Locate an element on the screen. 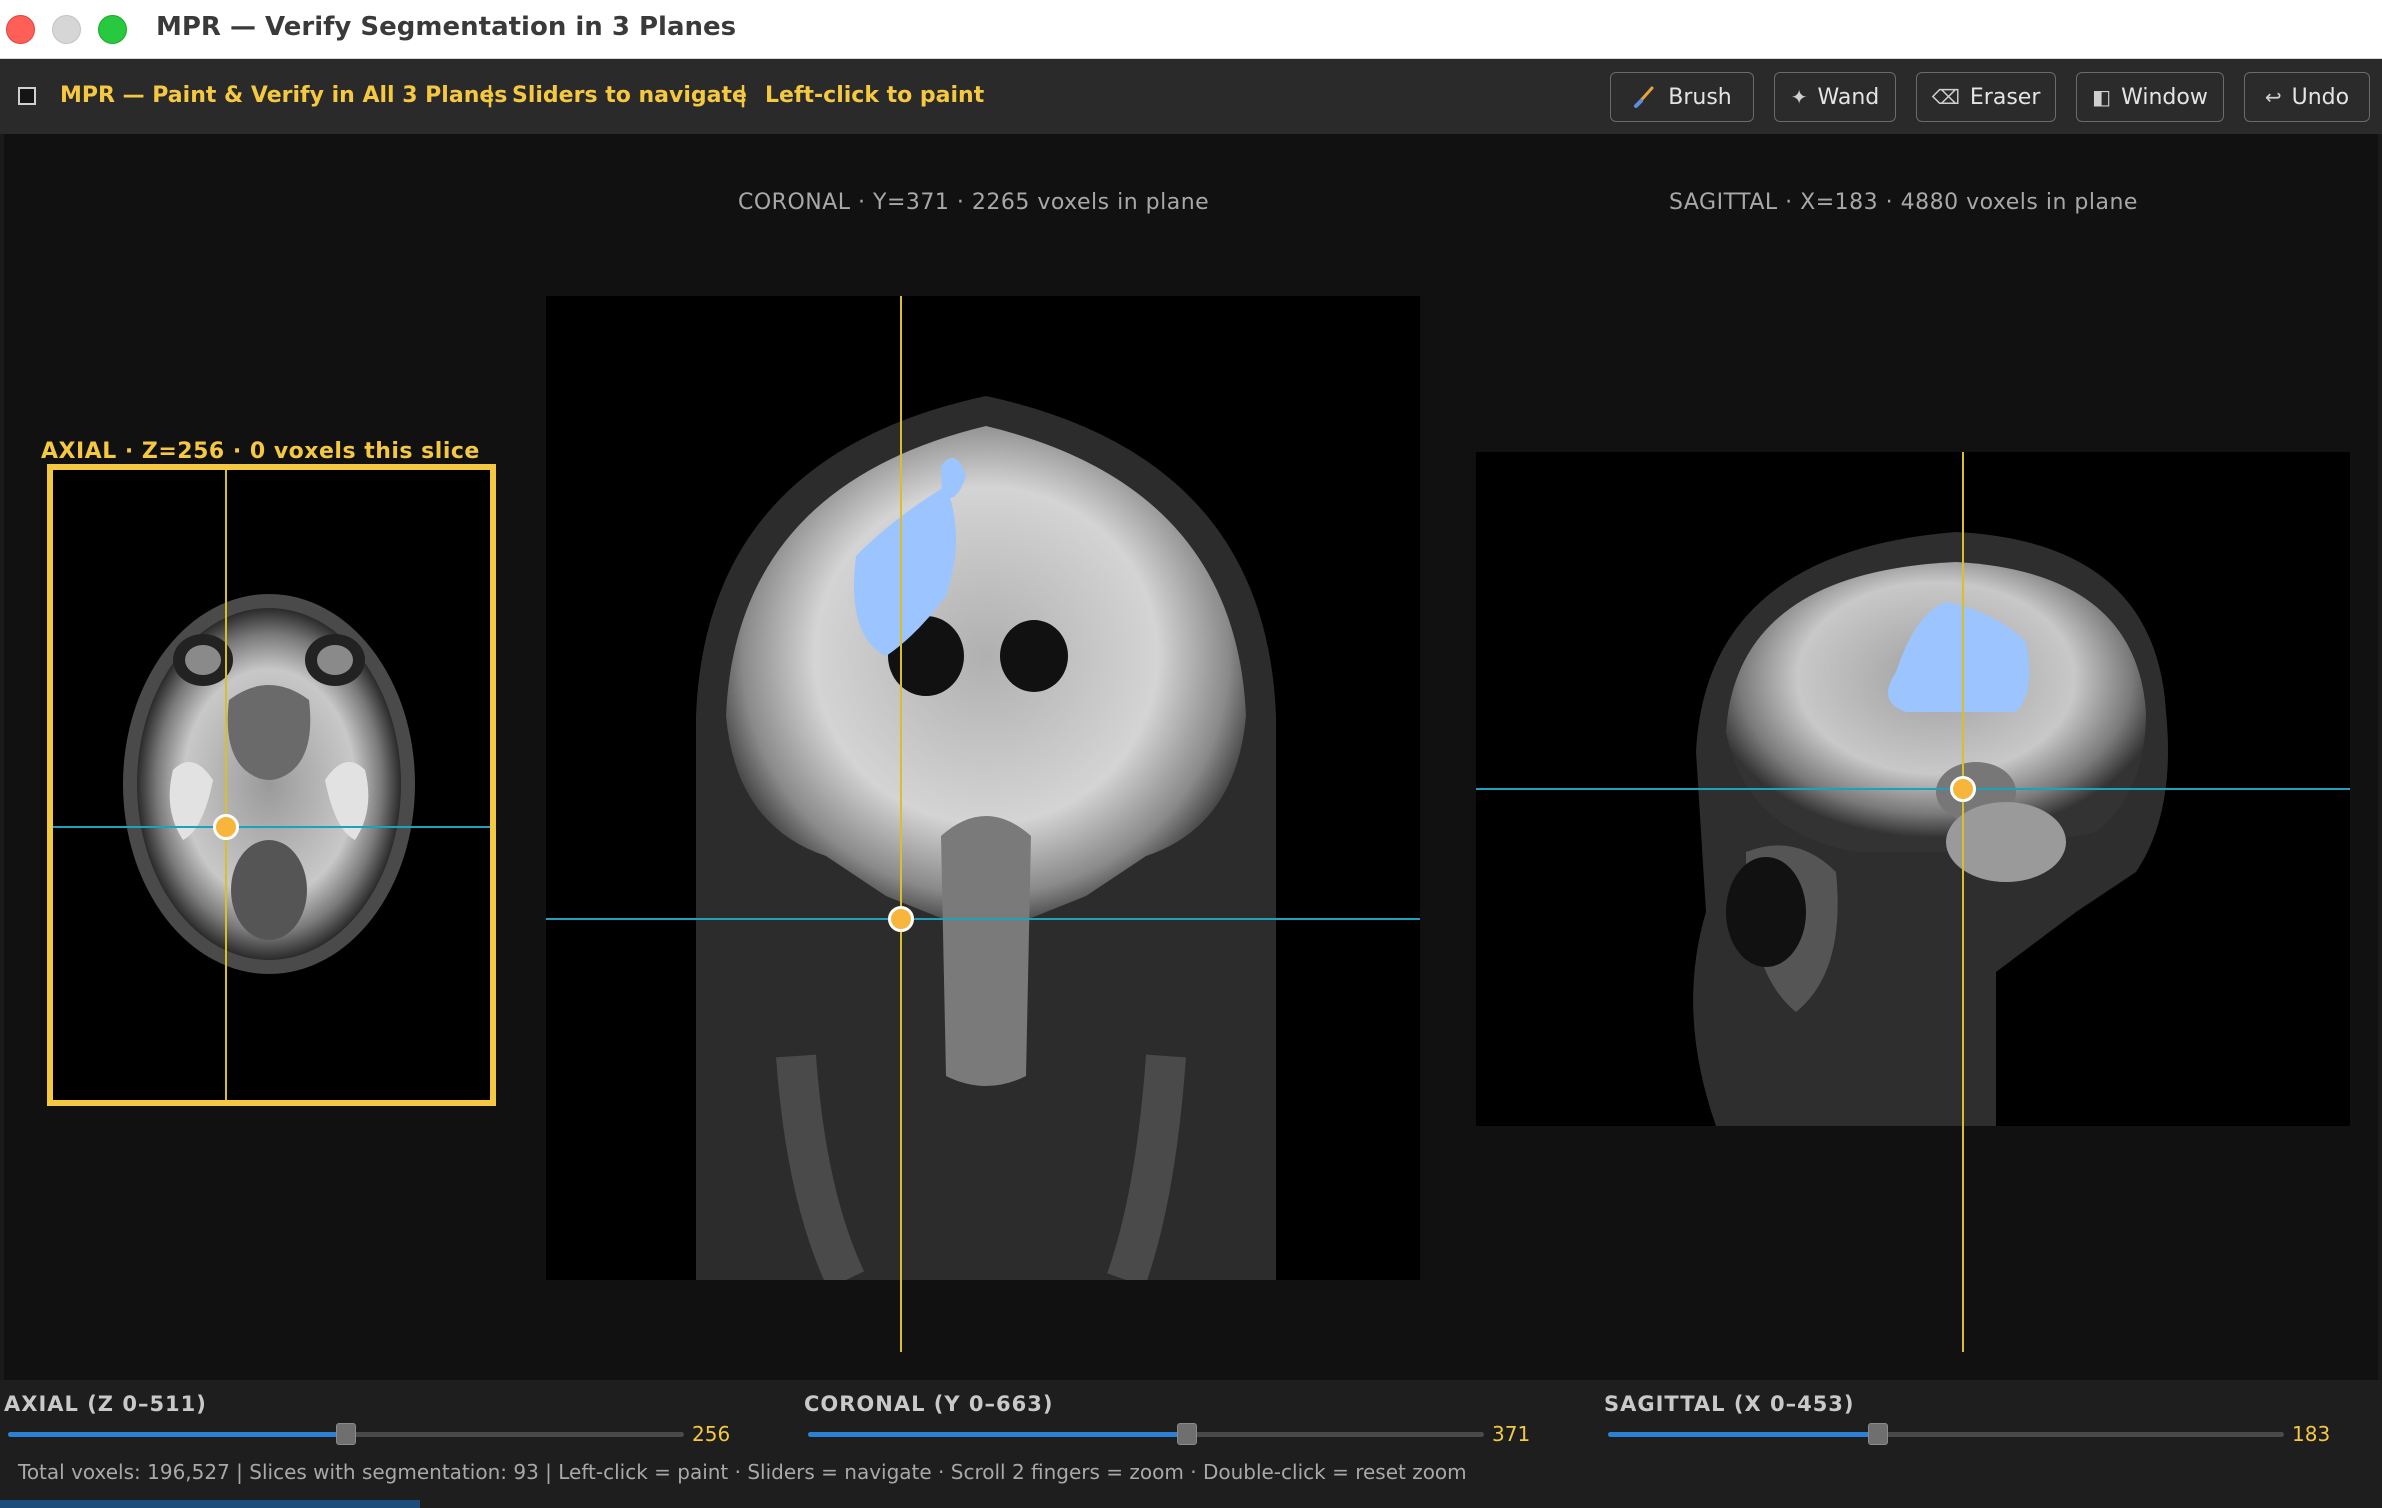 The width and height of the screenshot is (2382, 1508). axial-slider-label: AXIAL (Z 0–511) is located at coordinates (105, 1404).